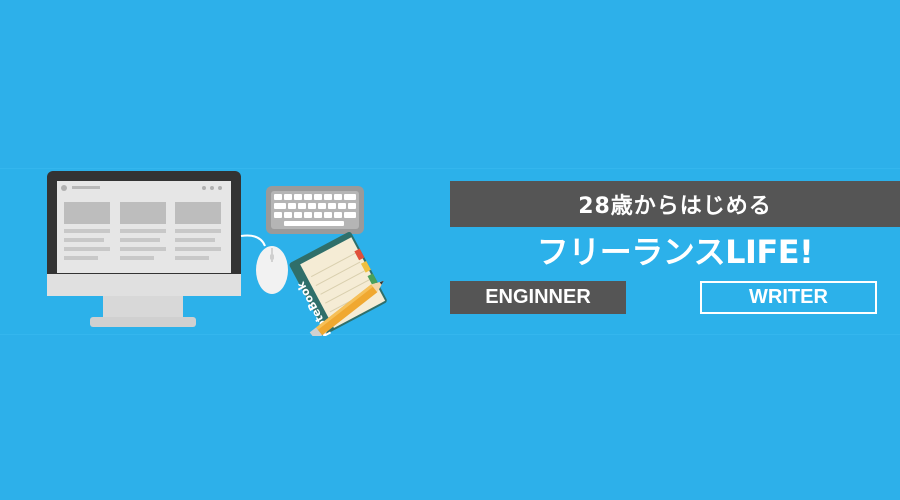 Image resolution: width=900 pixels, height=500 pixels. What do you see at coordinates (264, 264) in the screenshot?
I see `mouse-icon` at bounding box center [264, 264].